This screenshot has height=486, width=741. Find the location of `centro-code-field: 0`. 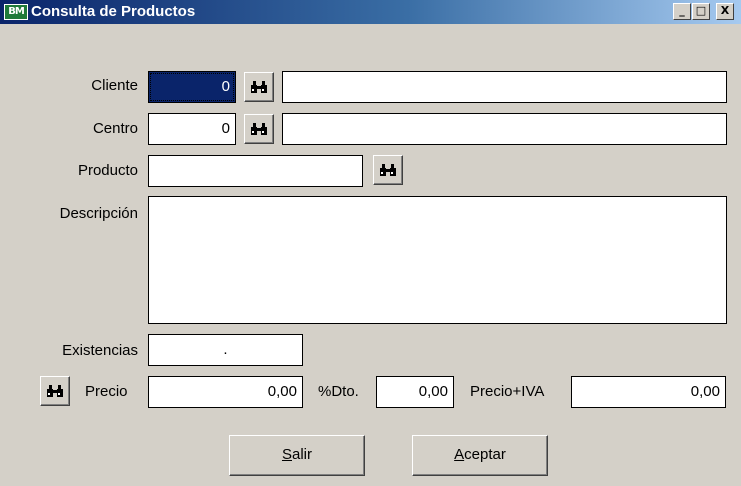

centro-code-field: 0 is located at coordinates (192, 129).